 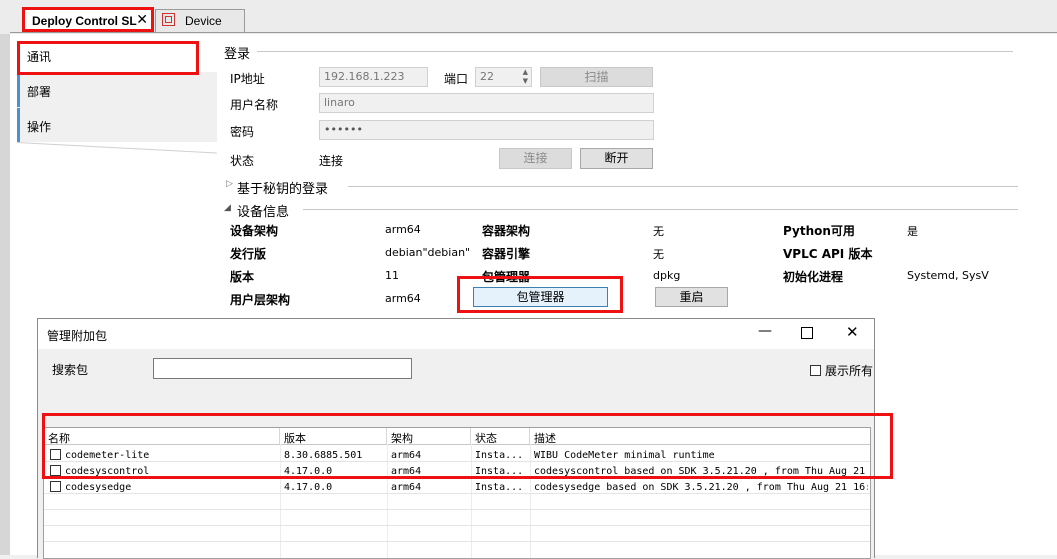 What do you see at coordinates (852, 332) in the screenshot?
I see `close-icon: ✕` at bounding box center [852, 332].